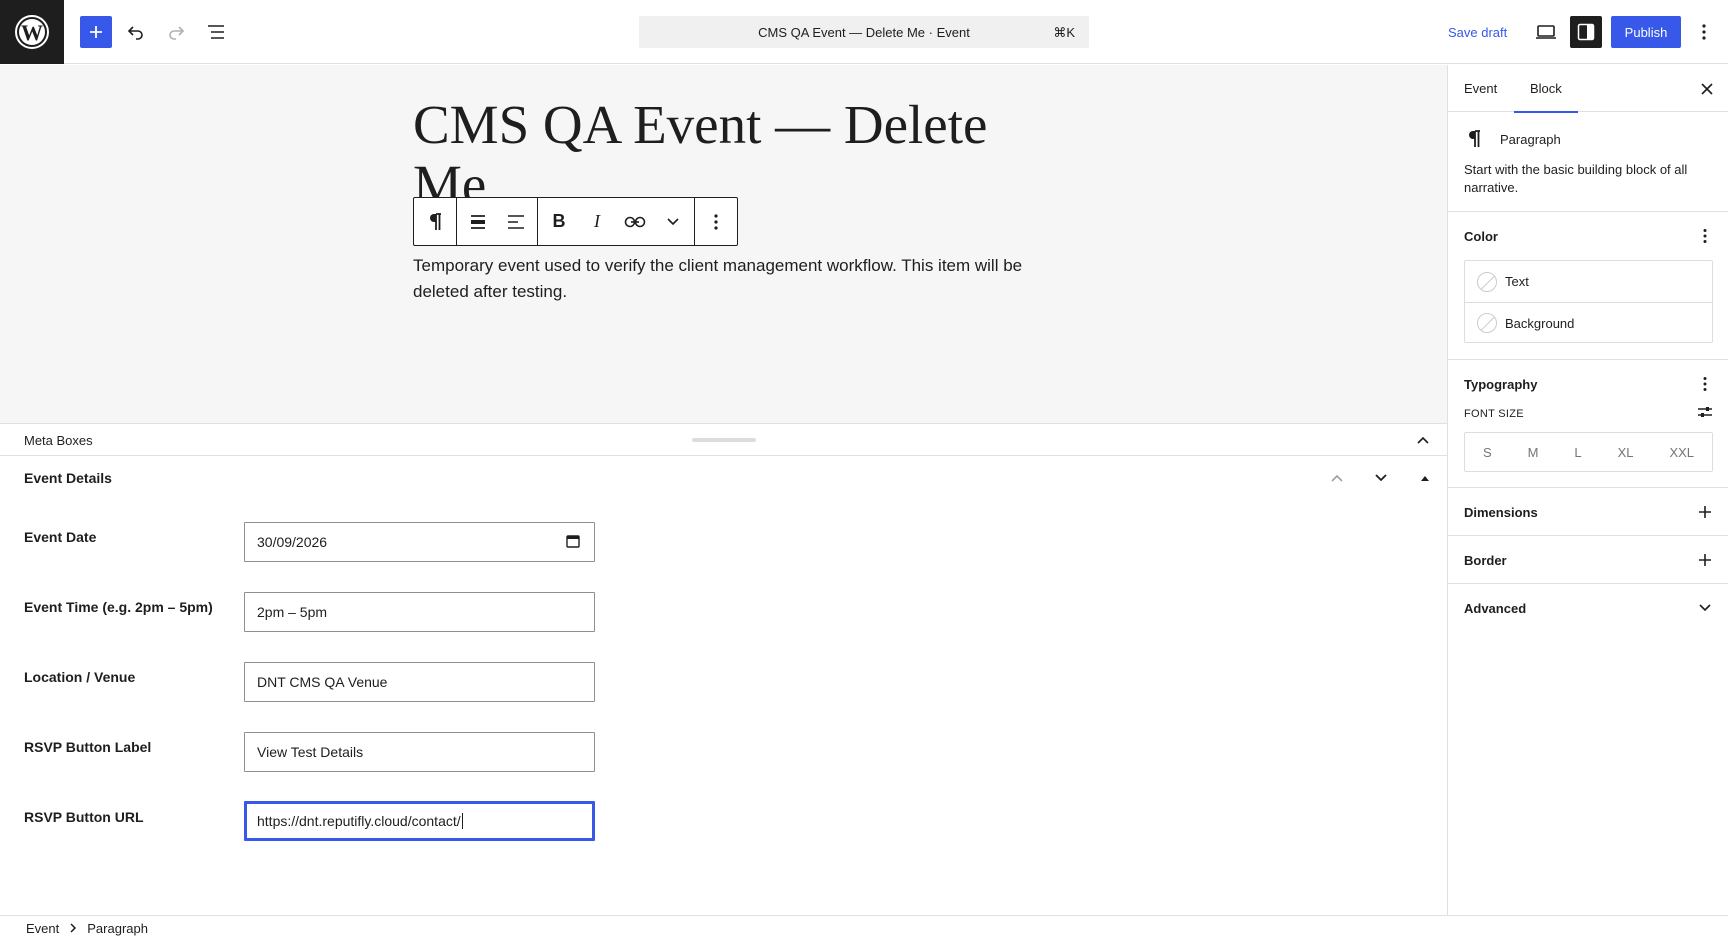  I want to click on add-block-button, so click(96, 32).